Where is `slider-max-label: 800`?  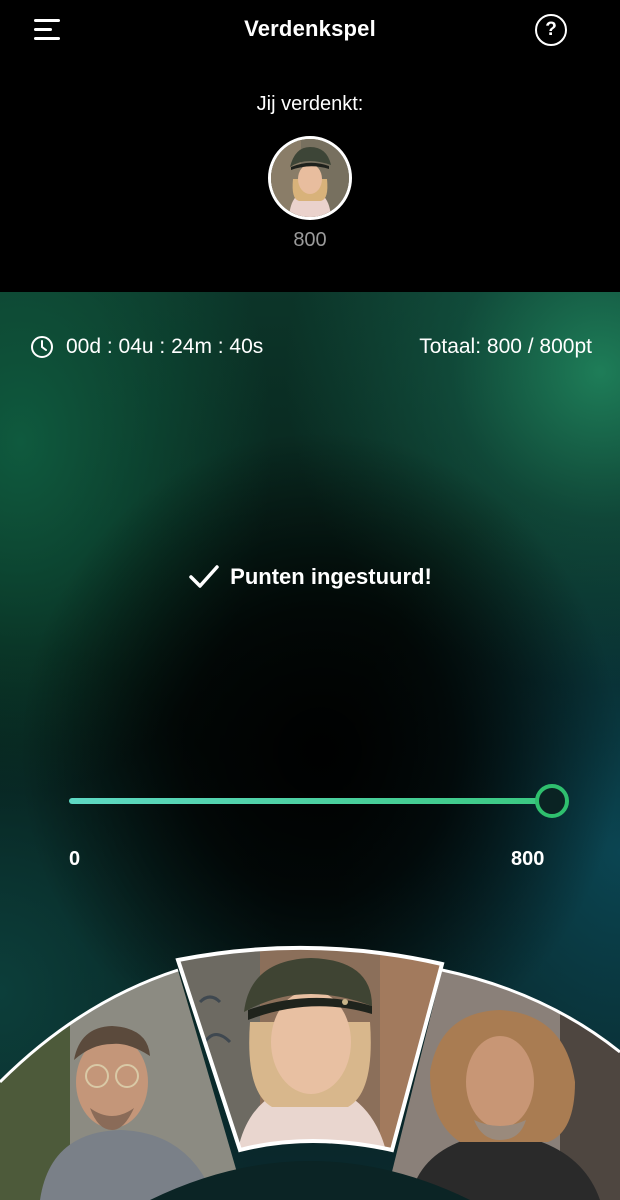
slider-max-label: 800 is located at coordinates (528, 859).